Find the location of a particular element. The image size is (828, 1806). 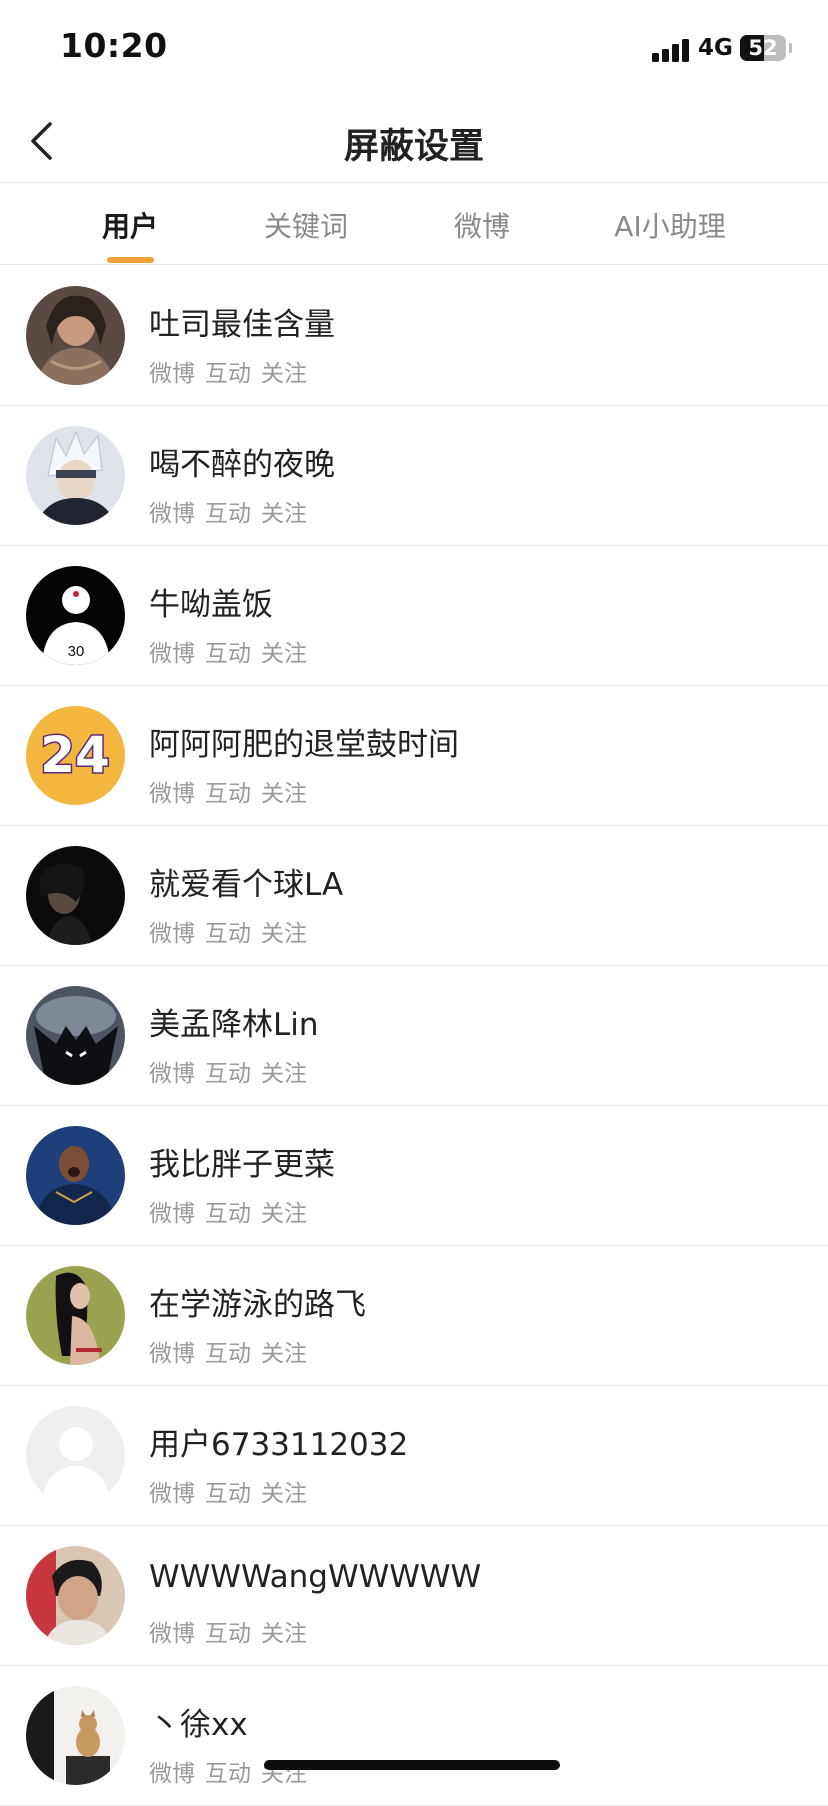

user-name: 阿阿阿肥的退堂鼓时间 is located at coordinates (304, 745).